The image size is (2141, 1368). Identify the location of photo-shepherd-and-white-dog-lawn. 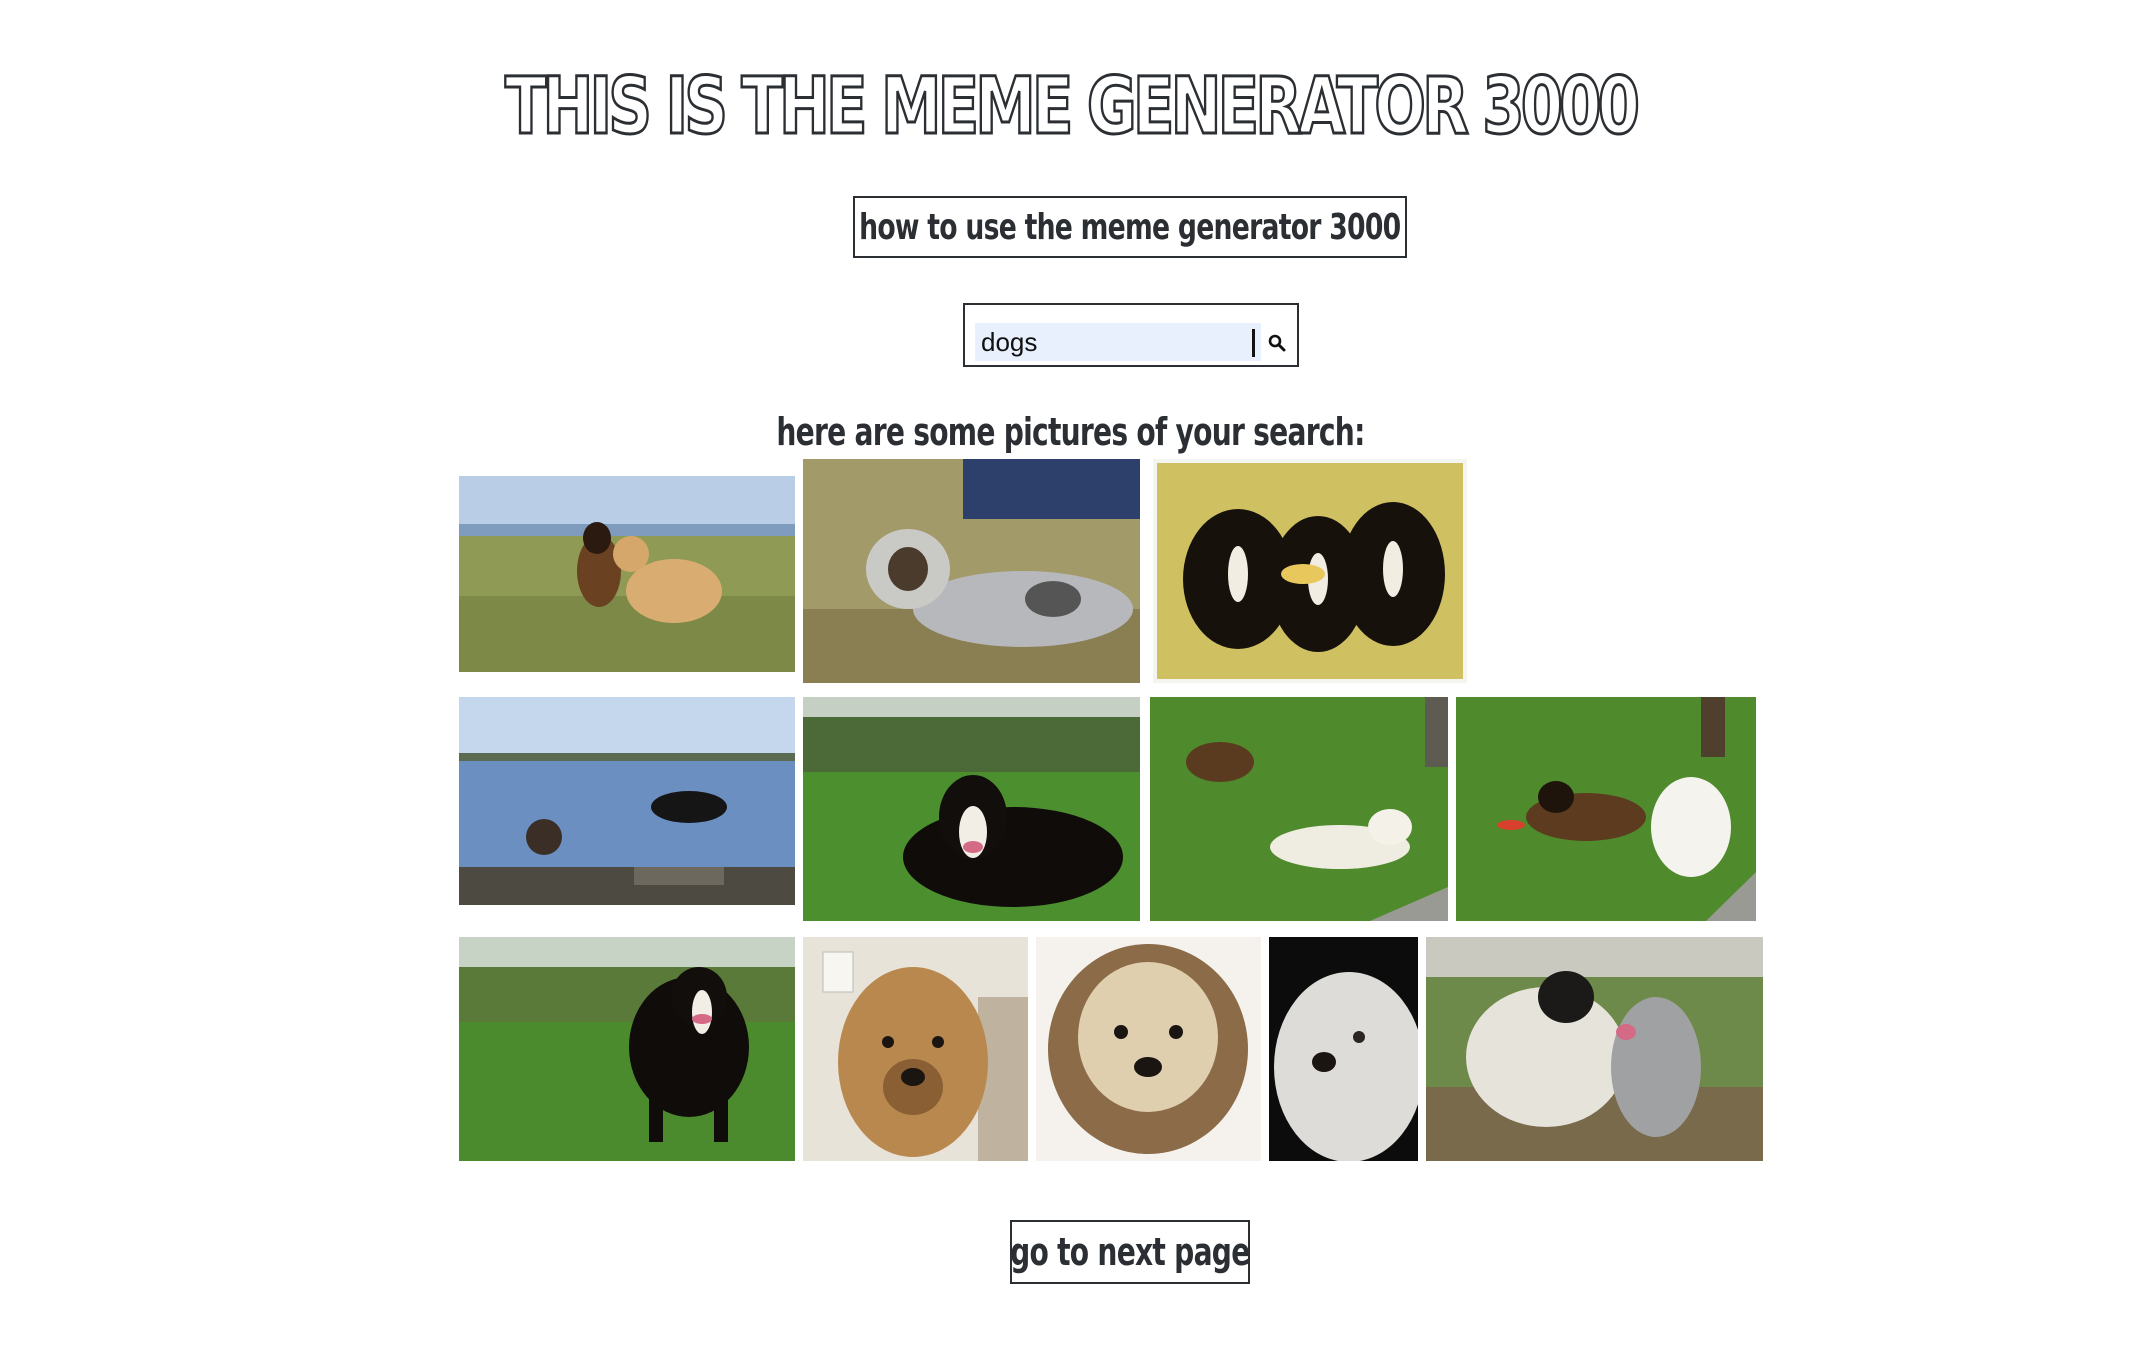
(1299, 809).